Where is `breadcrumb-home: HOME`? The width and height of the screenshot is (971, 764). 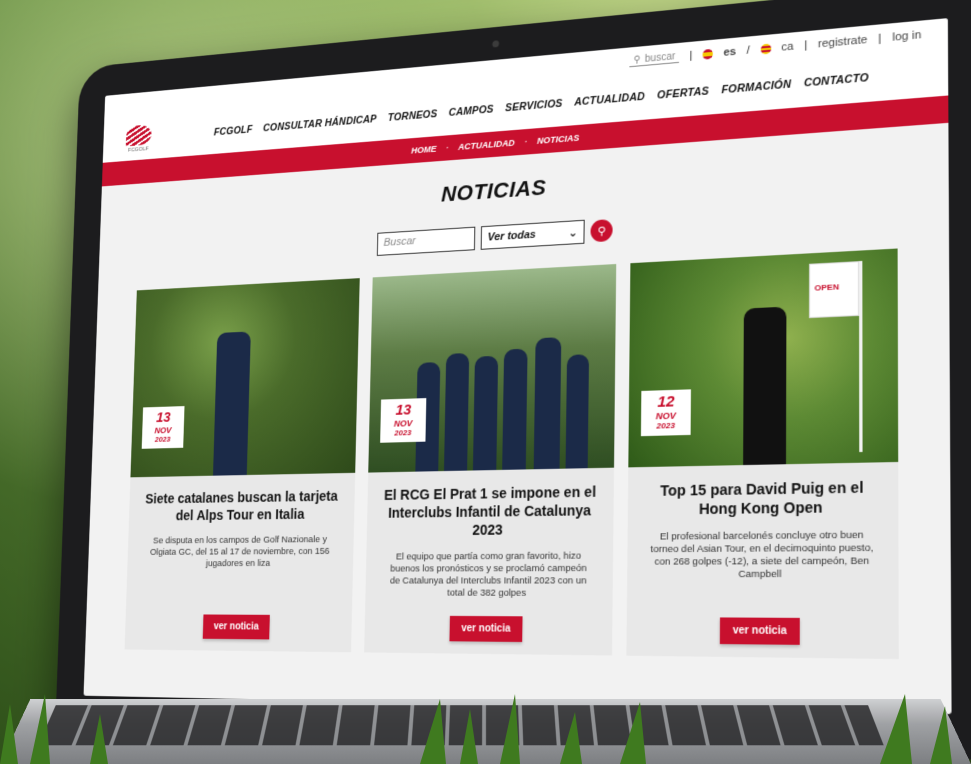 breadcrumb-home: HOME is located at coordinates (423, 150).